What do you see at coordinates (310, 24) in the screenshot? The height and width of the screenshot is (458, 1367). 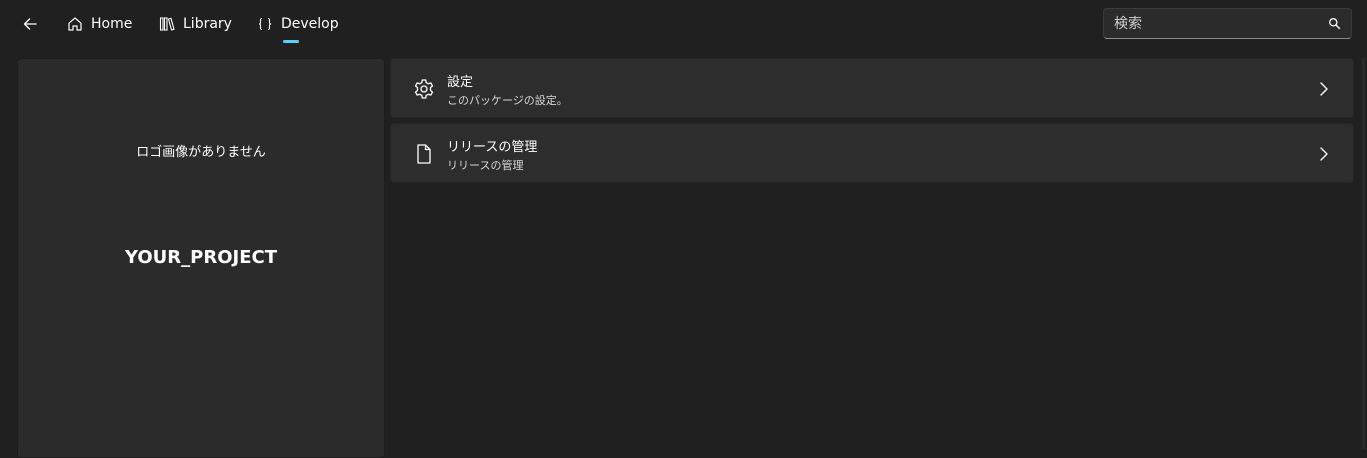 I see `tab-develop-label: Develop` at bounding box center [310, 24].